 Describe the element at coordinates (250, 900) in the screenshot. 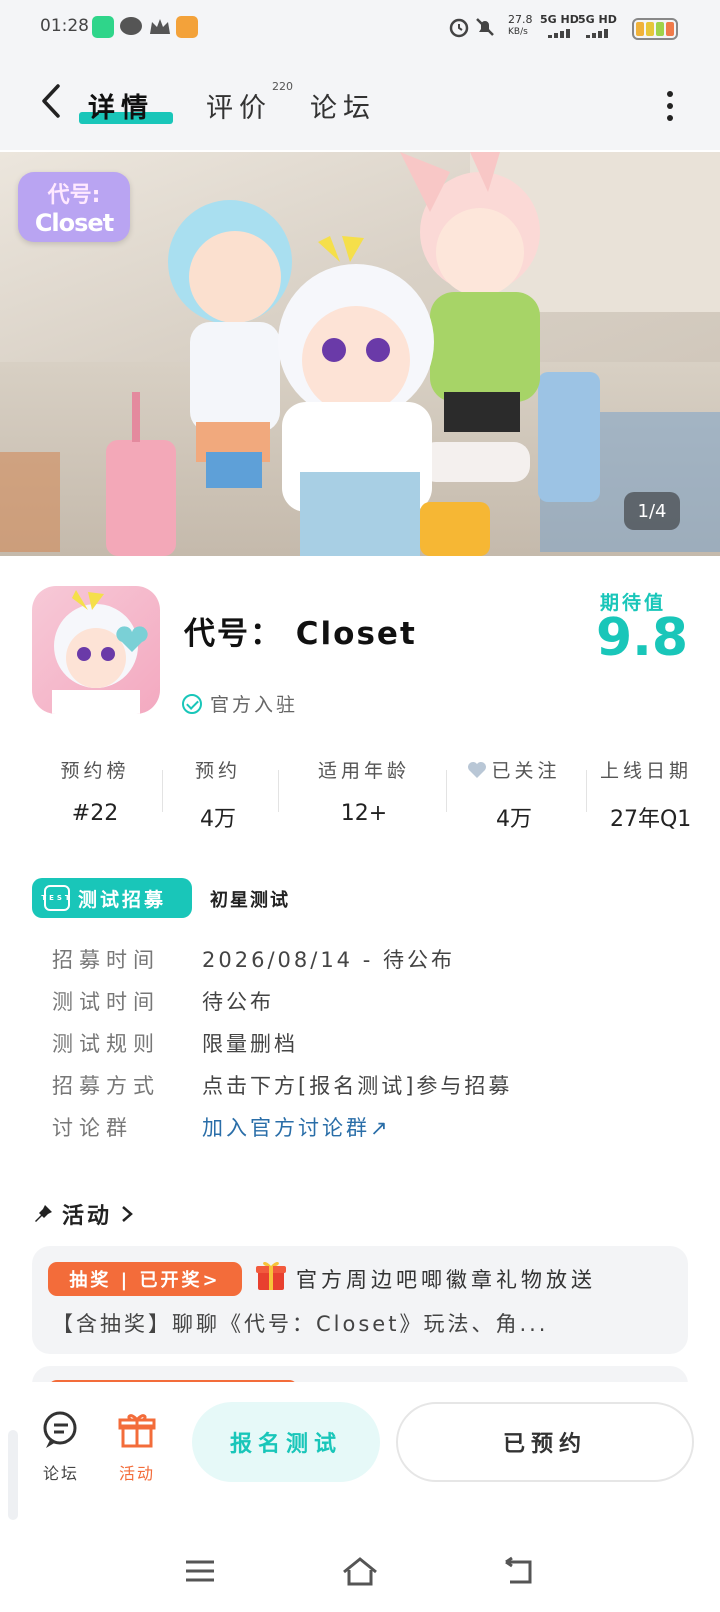

I see `test-type: 初星测试` at that location.